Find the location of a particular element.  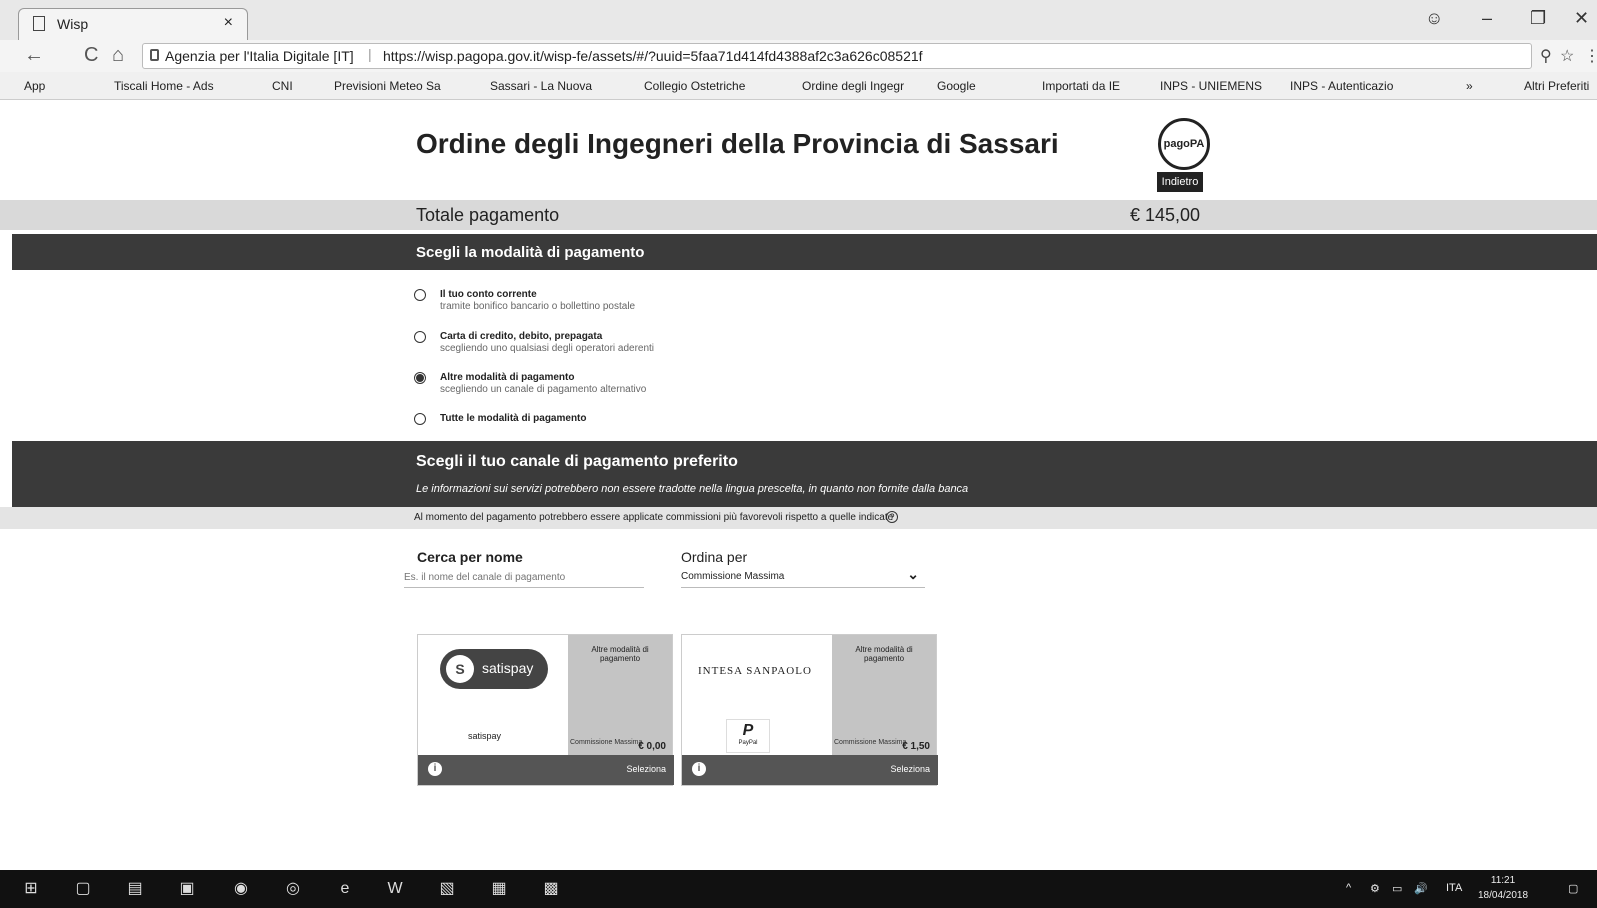

option-label: Carta di credito, debito, prepagata is located at coordinates (521, 336).